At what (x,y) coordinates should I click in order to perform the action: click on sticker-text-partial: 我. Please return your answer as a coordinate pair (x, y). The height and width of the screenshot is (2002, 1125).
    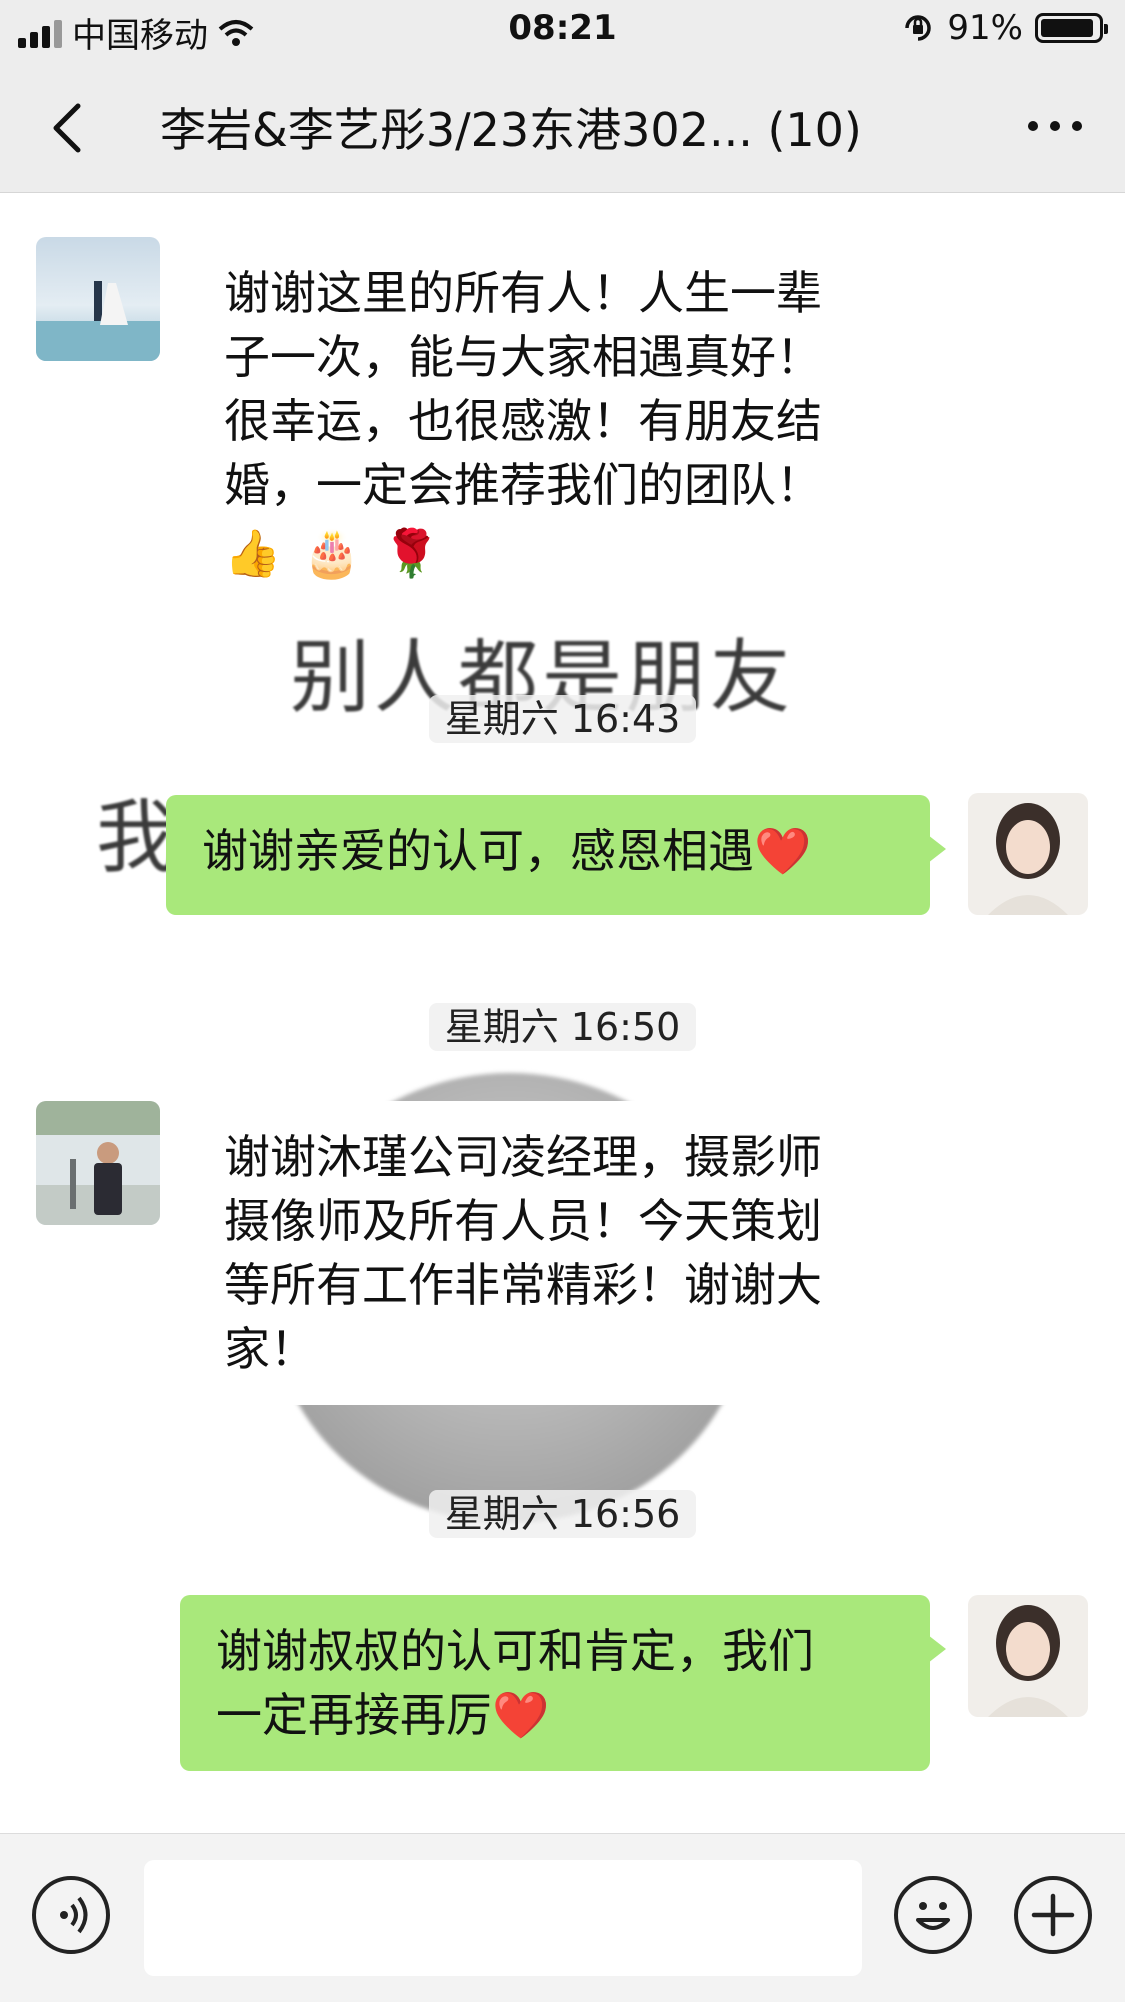
    Looking at the image, I should click on (136, 837).